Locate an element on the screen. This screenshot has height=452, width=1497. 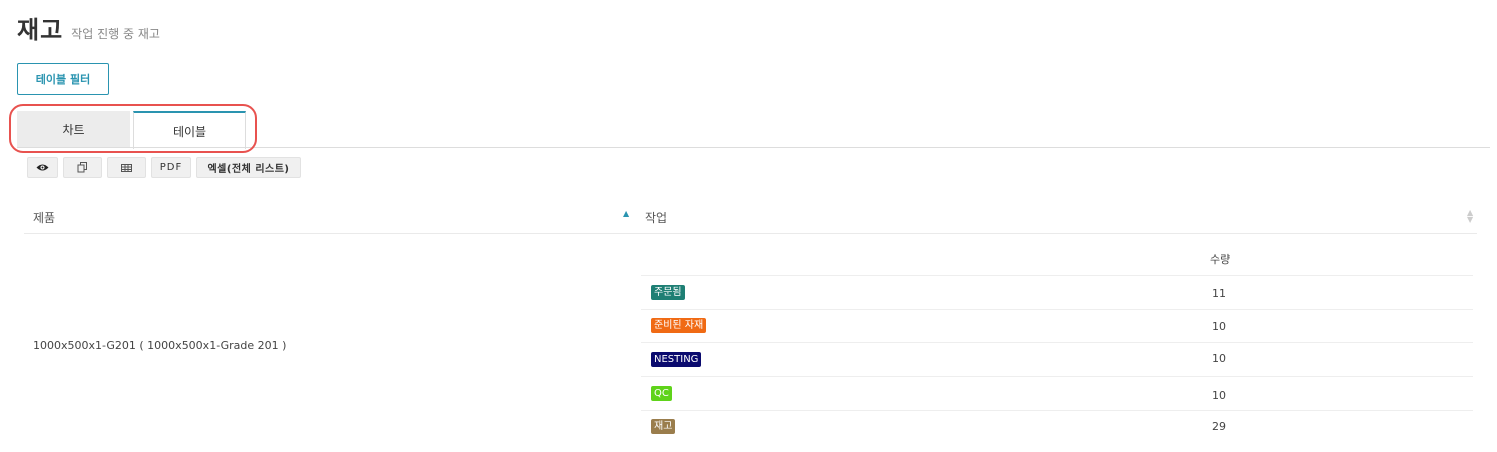
grid-icon is located at coordinates (126, 167).